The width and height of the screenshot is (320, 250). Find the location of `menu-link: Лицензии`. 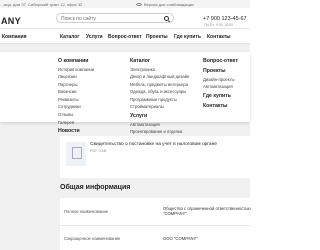

menu-link: Лицензии is located at coordinates (76, 77).